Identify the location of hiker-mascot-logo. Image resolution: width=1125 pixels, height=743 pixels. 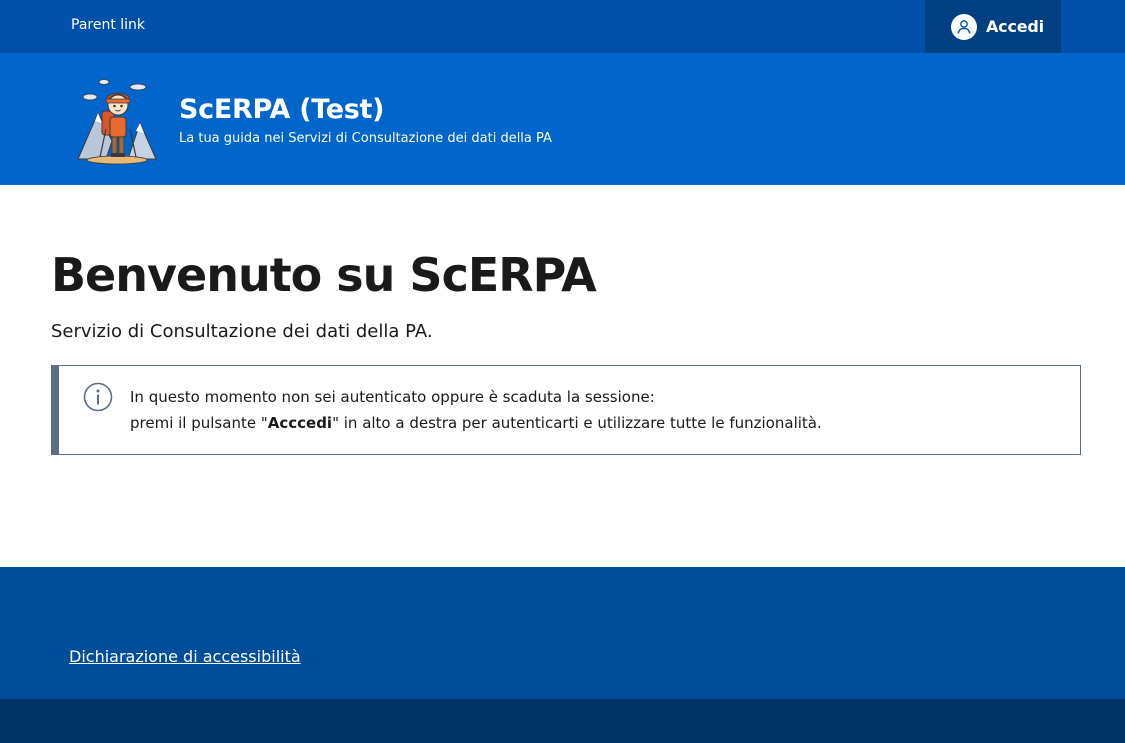
(117, 121).